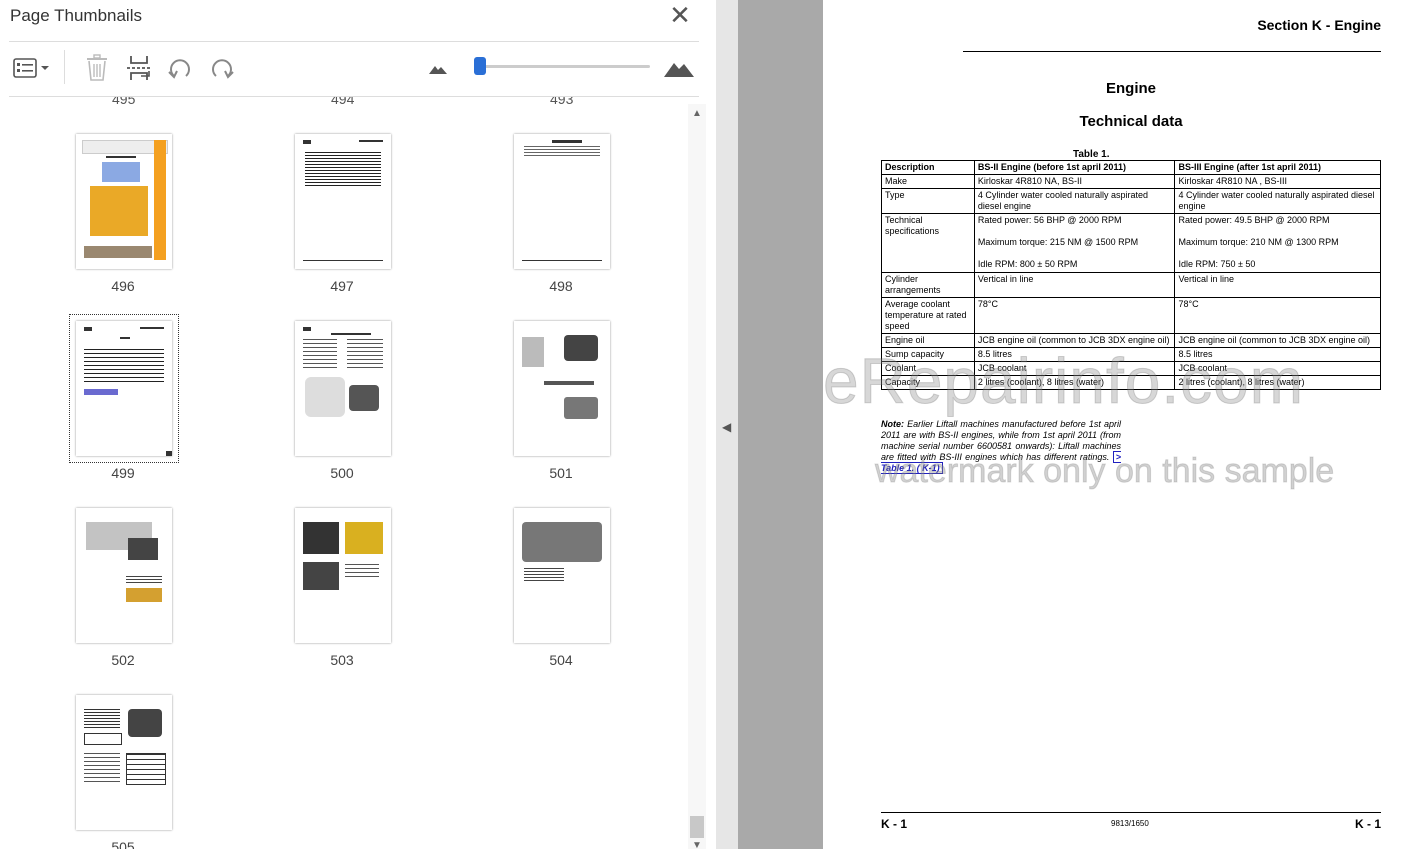 The height and width of the screenshot is (851, 1426). I want to click on small-mountain-icon, so click(438, 70).